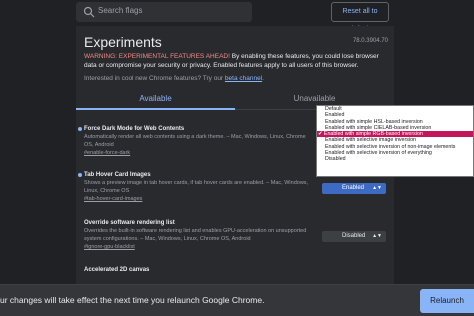 The height and width of the screenshot is (316, 474). I want to click on select-value: Enabled, so click(353, 188).